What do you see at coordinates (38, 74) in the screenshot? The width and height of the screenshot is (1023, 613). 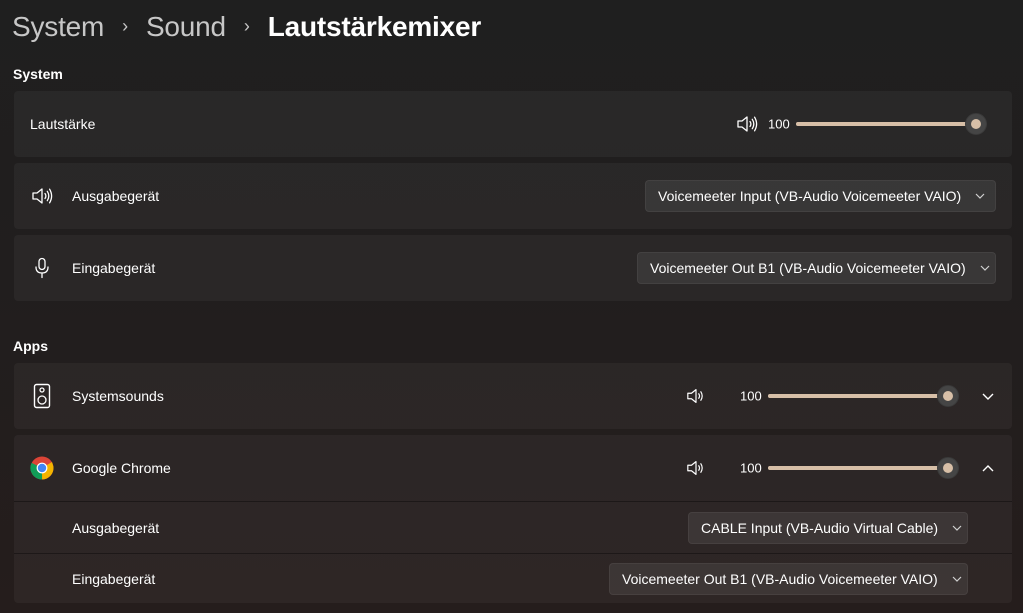 I see `section-title-system: System` at bounding box center [38, 74].